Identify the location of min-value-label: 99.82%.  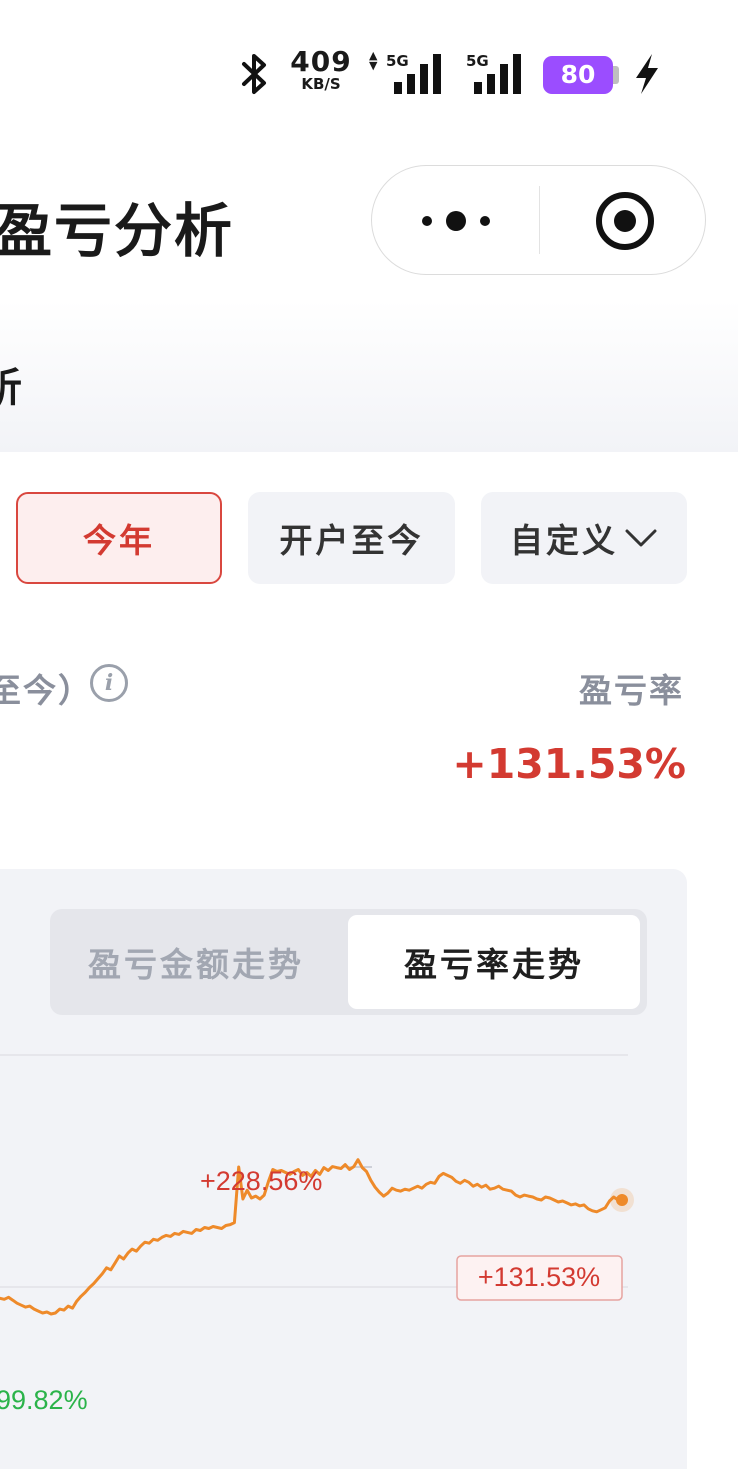
(44, 1400).